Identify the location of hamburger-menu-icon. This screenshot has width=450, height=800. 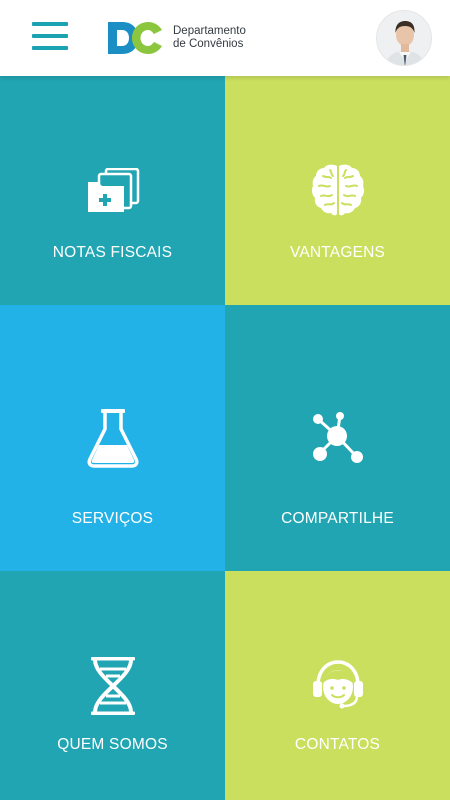
(50, 37).